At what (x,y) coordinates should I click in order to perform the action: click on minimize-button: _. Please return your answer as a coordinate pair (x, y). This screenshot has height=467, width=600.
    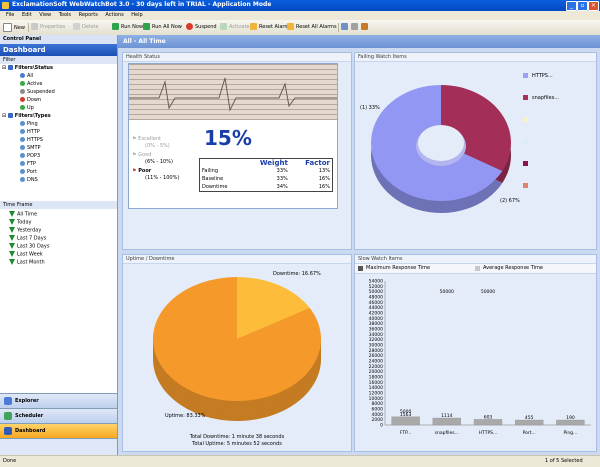
    Looking at the image, I should click on (571, 6).